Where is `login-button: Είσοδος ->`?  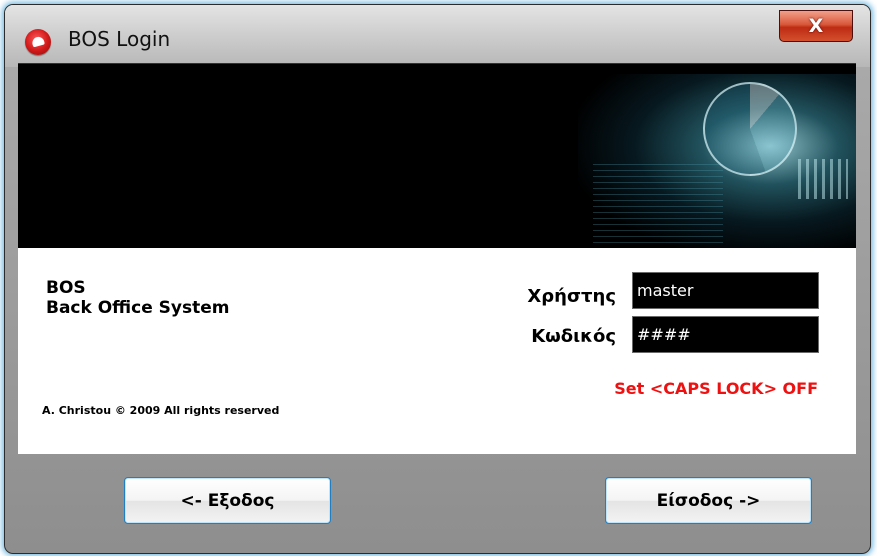
login-button: Είσοδος -> is located at coordinates (708, 500).